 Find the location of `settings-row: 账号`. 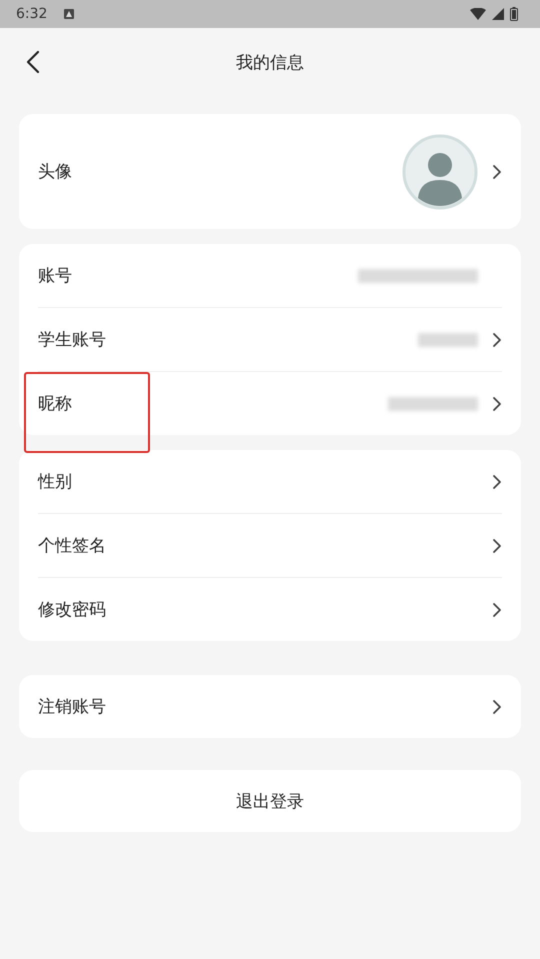

settings-row: 账号 is located at coordinates (270, 276).